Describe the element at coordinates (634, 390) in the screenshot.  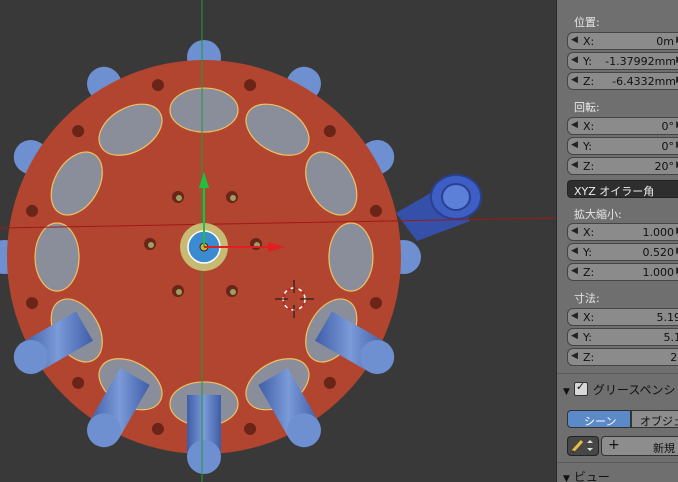
I see `grease-pencil-title: グリースペンシ` at that location.